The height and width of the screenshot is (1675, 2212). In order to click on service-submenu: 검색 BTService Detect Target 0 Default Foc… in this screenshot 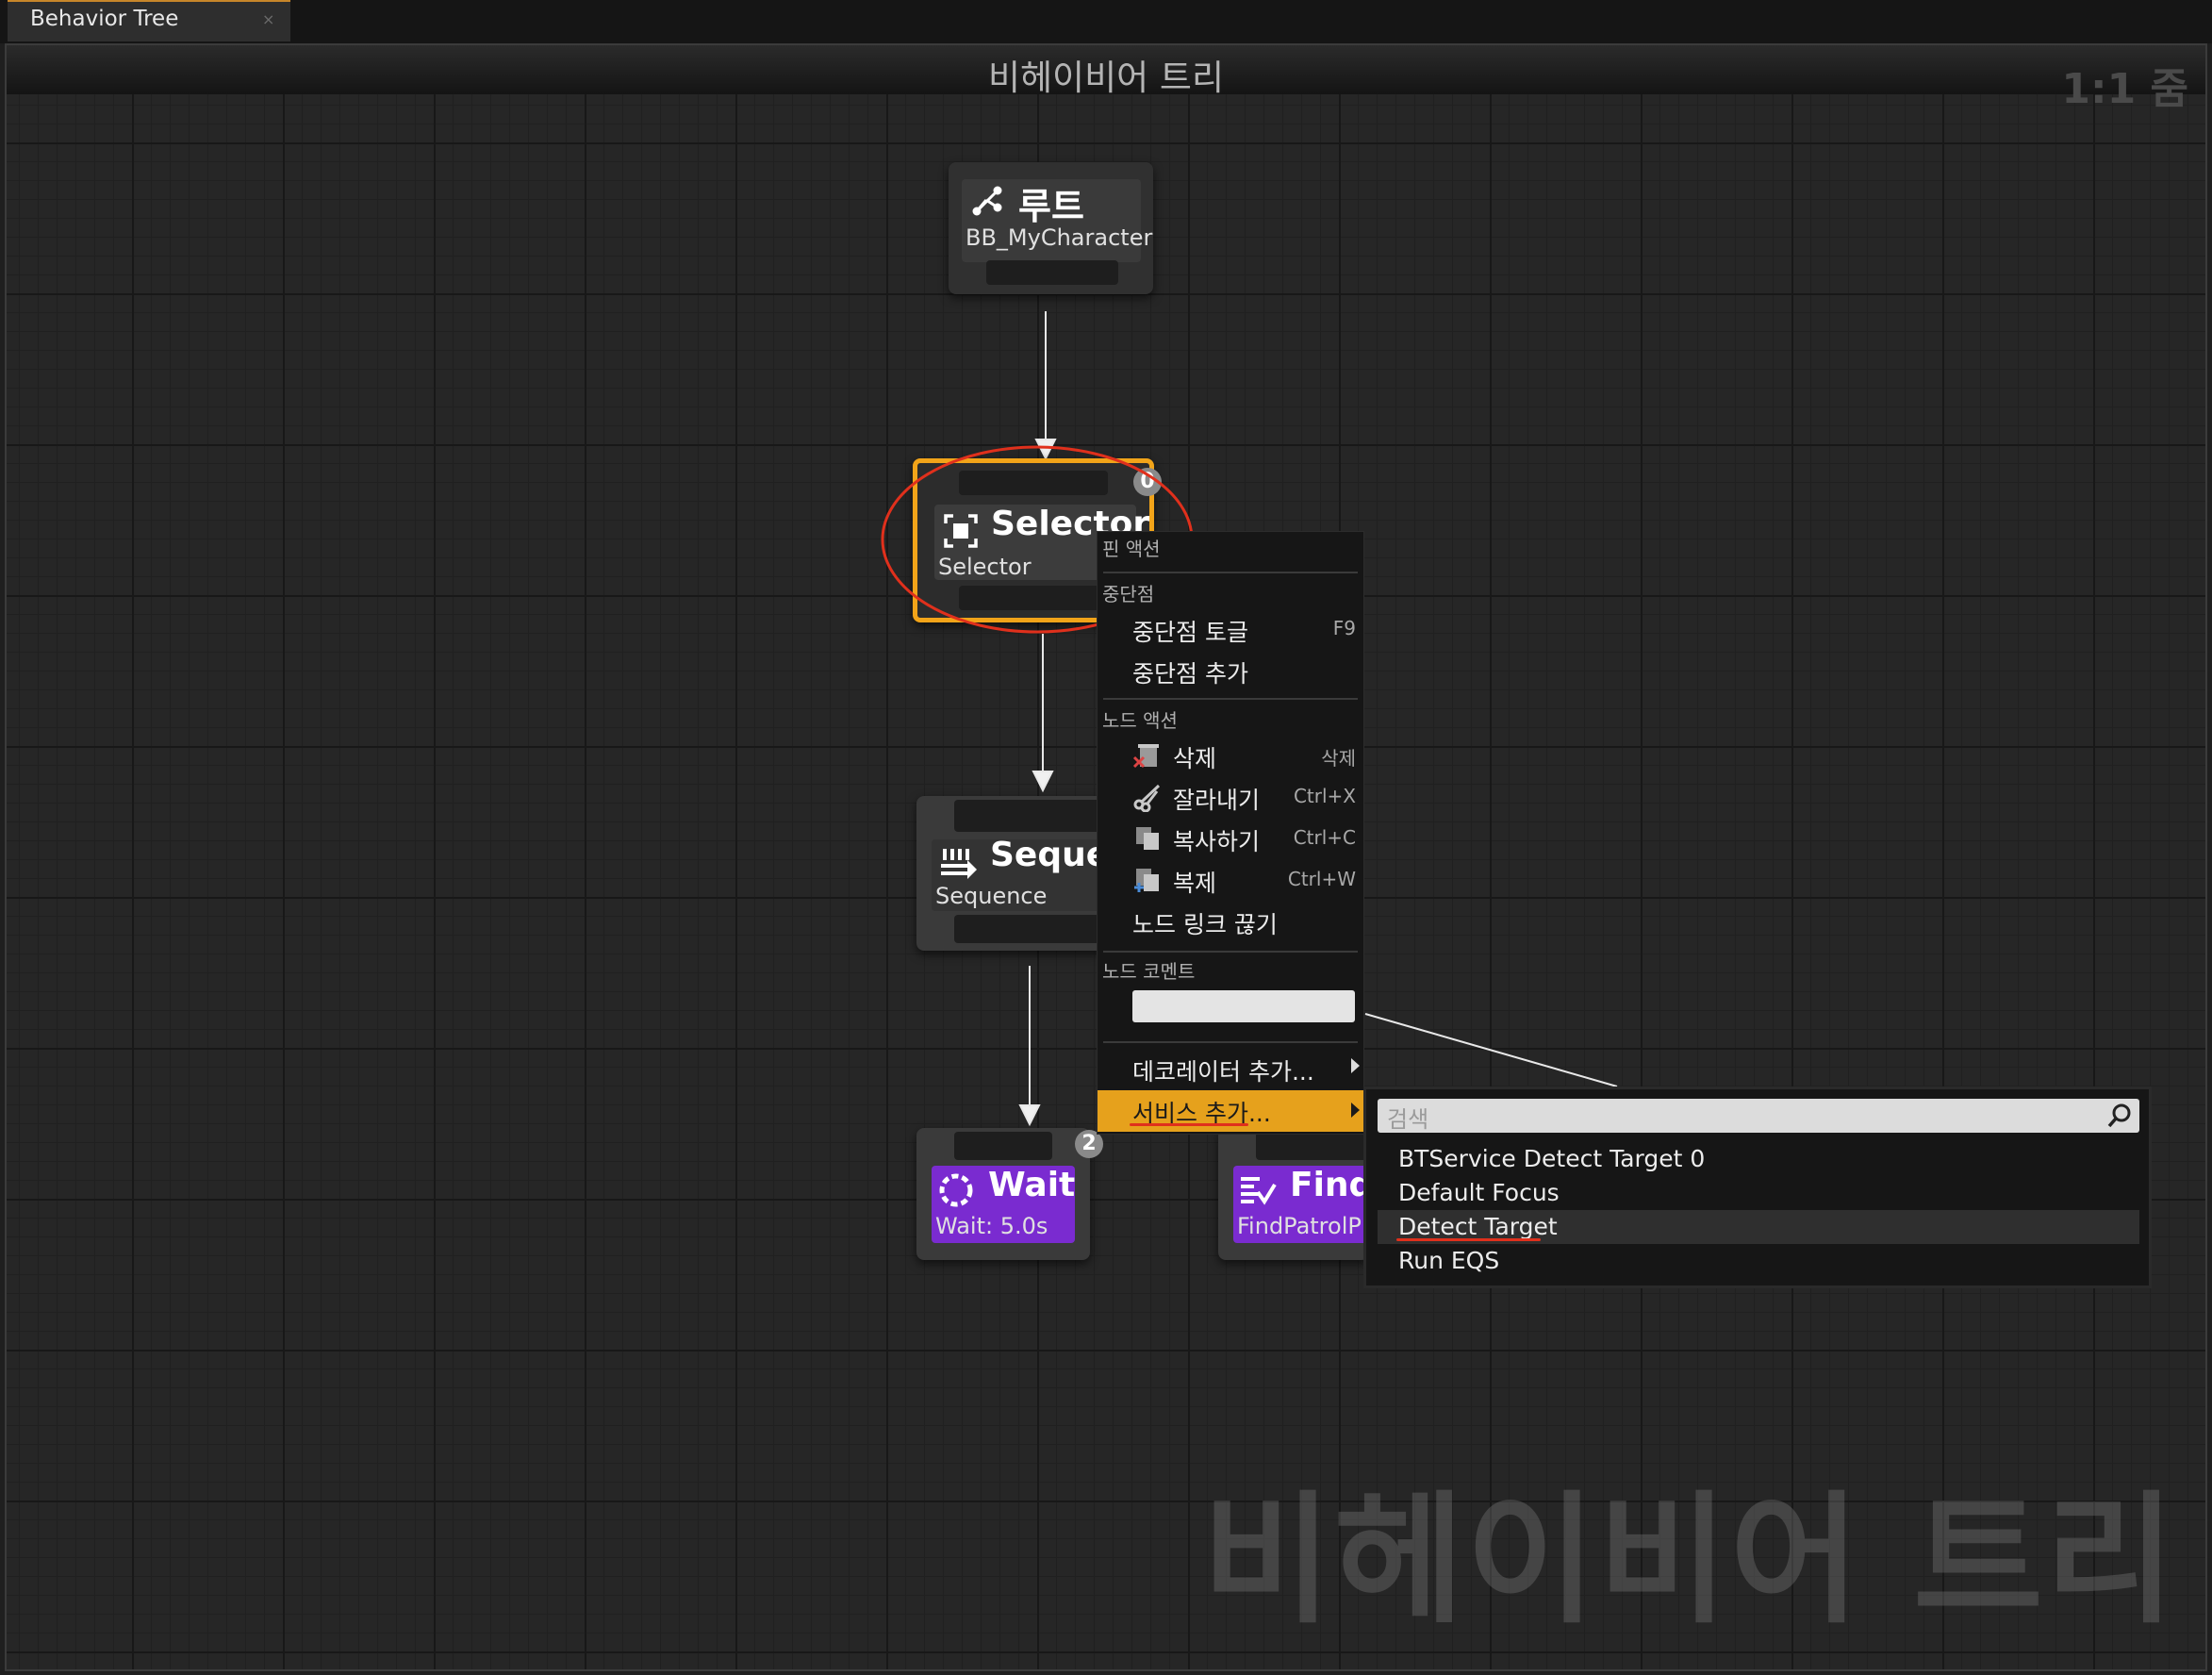, I will do `click(1757, 1187)`.